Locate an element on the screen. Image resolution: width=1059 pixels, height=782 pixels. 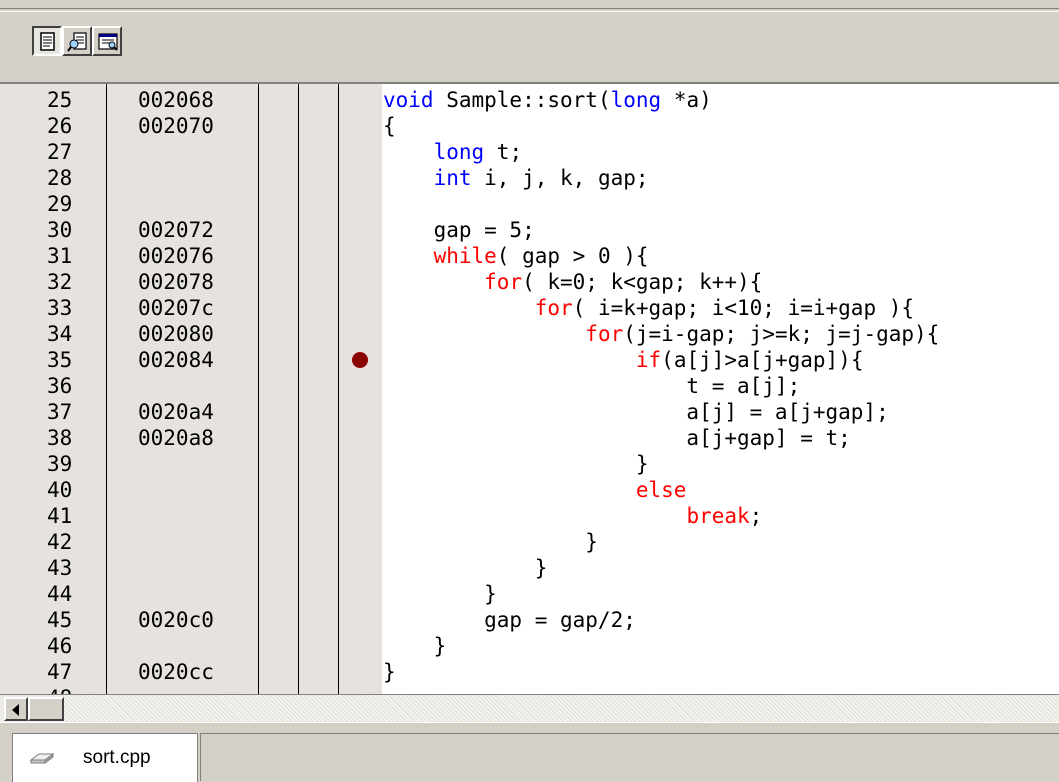
source-view-icon is located at coordinates (47, 41).